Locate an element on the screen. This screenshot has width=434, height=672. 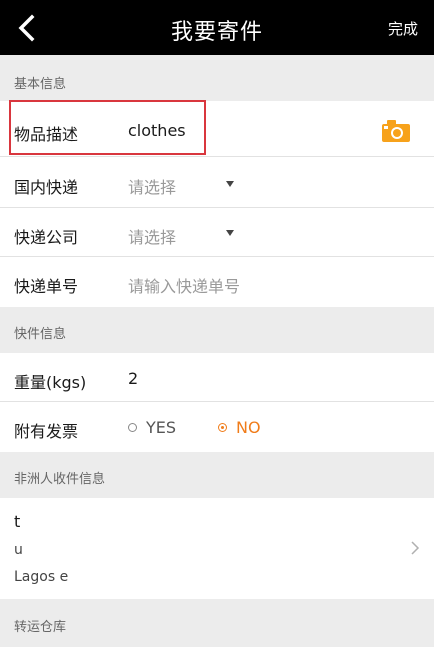
courier-company-label: 快递公司 is located at coordinates (46, 237).